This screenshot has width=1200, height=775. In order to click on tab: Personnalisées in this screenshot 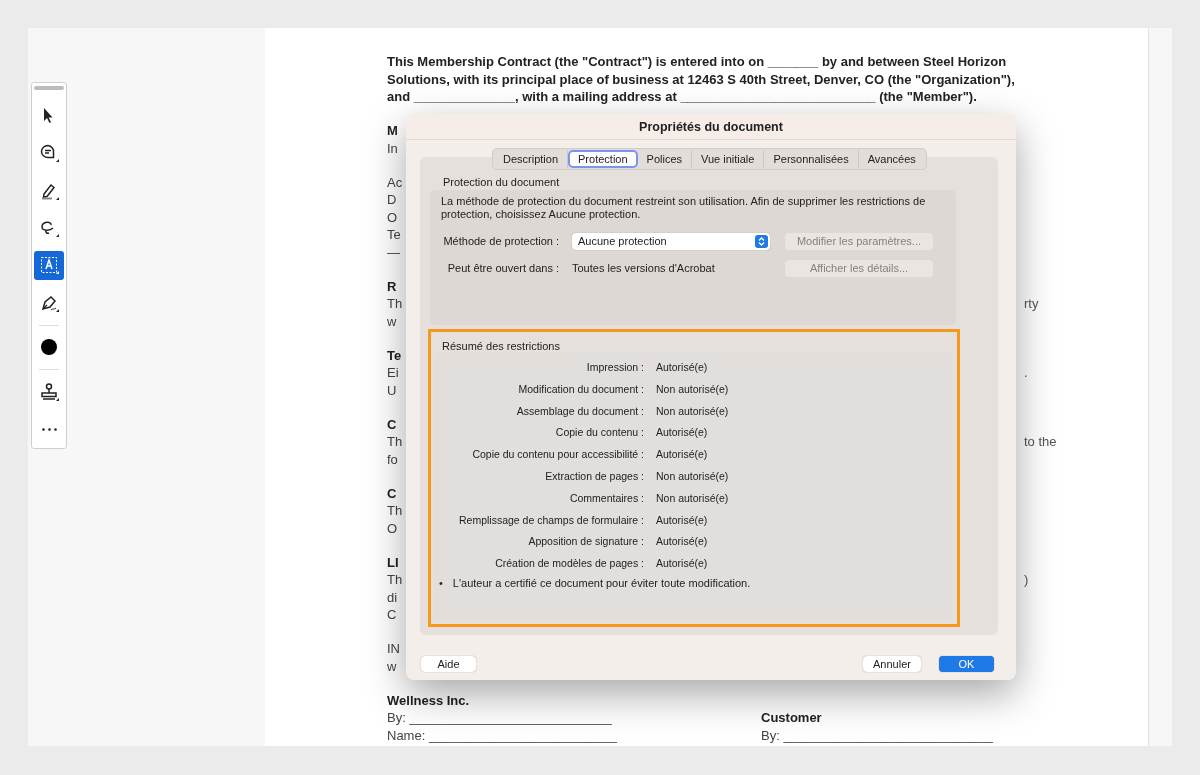, I will do `click(811, 159)`.